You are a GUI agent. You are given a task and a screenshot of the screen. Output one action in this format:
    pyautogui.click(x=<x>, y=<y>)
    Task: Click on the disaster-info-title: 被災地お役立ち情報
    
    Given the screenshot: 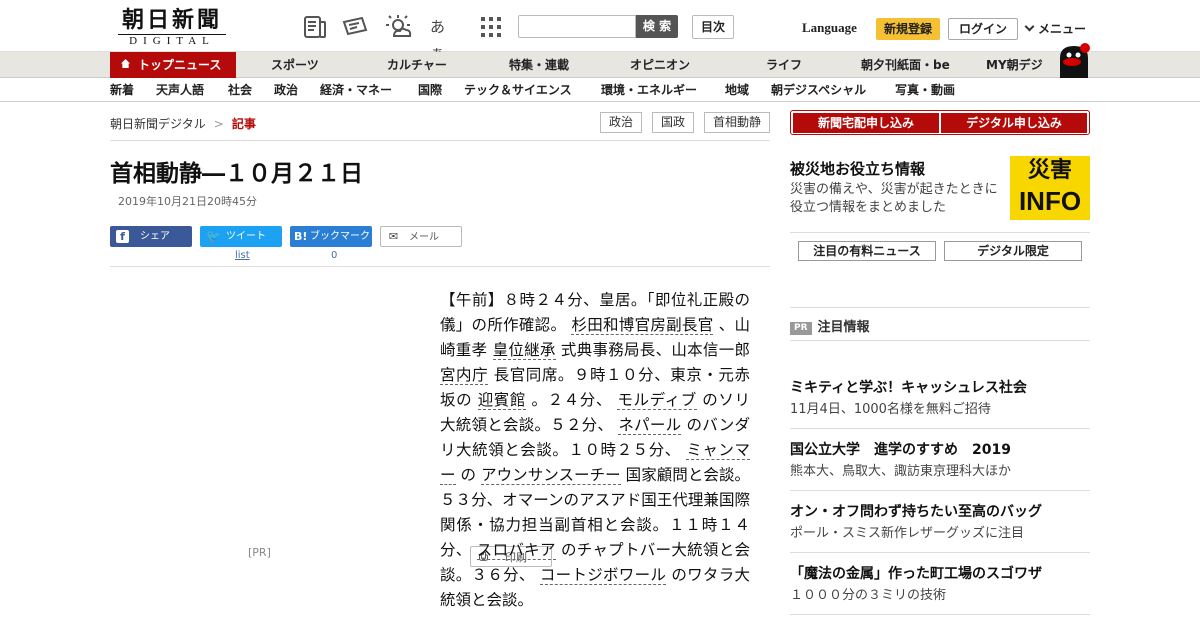 What is the action you would take?
    pyautogui.click(x=857, y=168)
    